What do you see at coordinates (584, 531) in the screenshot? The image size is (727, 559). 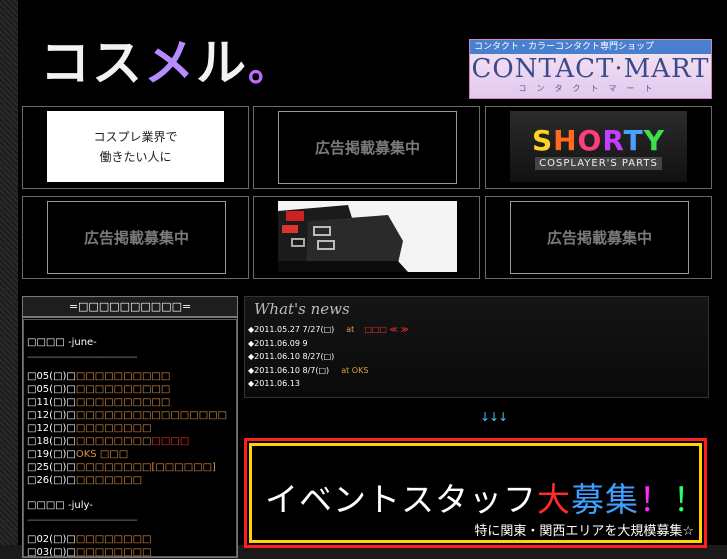 I see `event-banner-subtitle: 特に関東・関西エリアを大規模募集☆` at bounding box center [584, 531].